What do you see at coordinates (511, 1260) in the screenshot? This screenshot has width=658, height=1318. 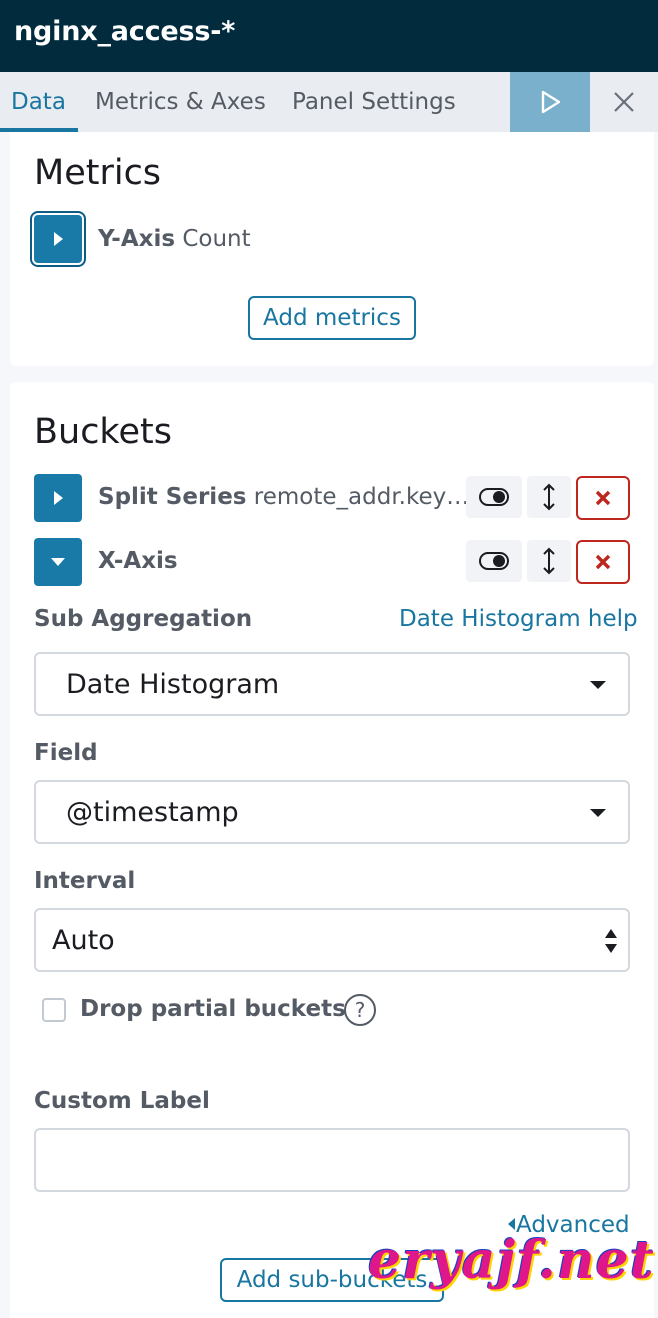 I see `watermark: eryajf.net` at bounding box center [511, 1260].